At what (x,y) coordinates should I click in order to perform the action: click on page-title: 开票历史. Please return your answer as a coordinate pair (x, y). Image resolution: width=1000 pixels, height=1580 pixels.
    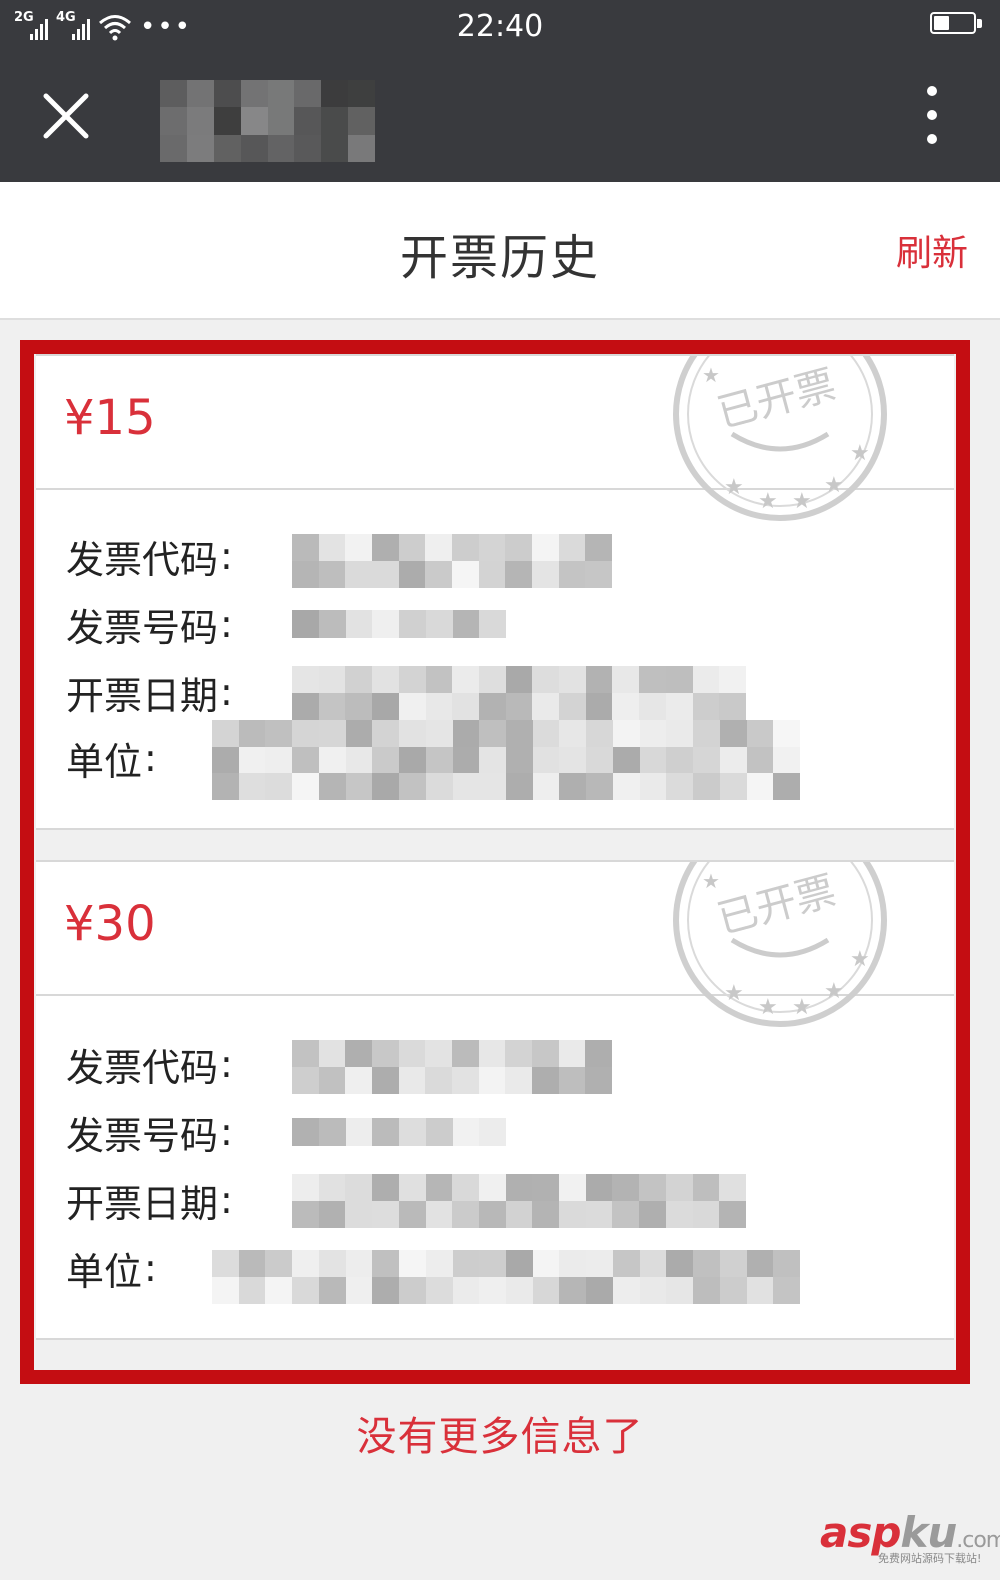
    Looking at the image, I should click on (499, 258).